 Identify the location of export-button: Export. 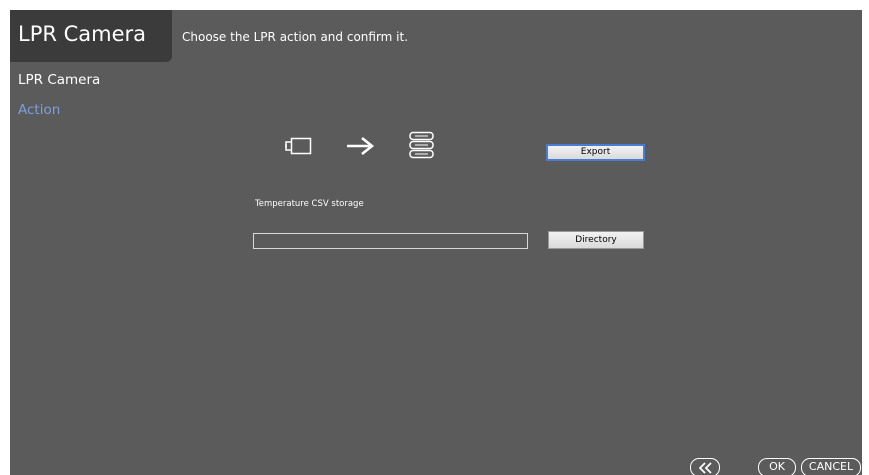
(595, 152).